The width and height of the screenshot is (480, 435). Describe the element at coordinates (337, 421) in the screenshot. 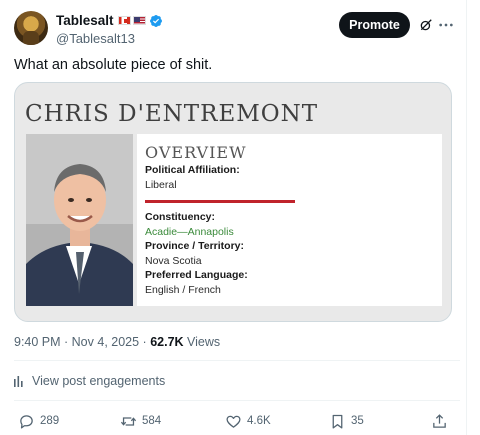

I see `bookmark-icon` at that location.